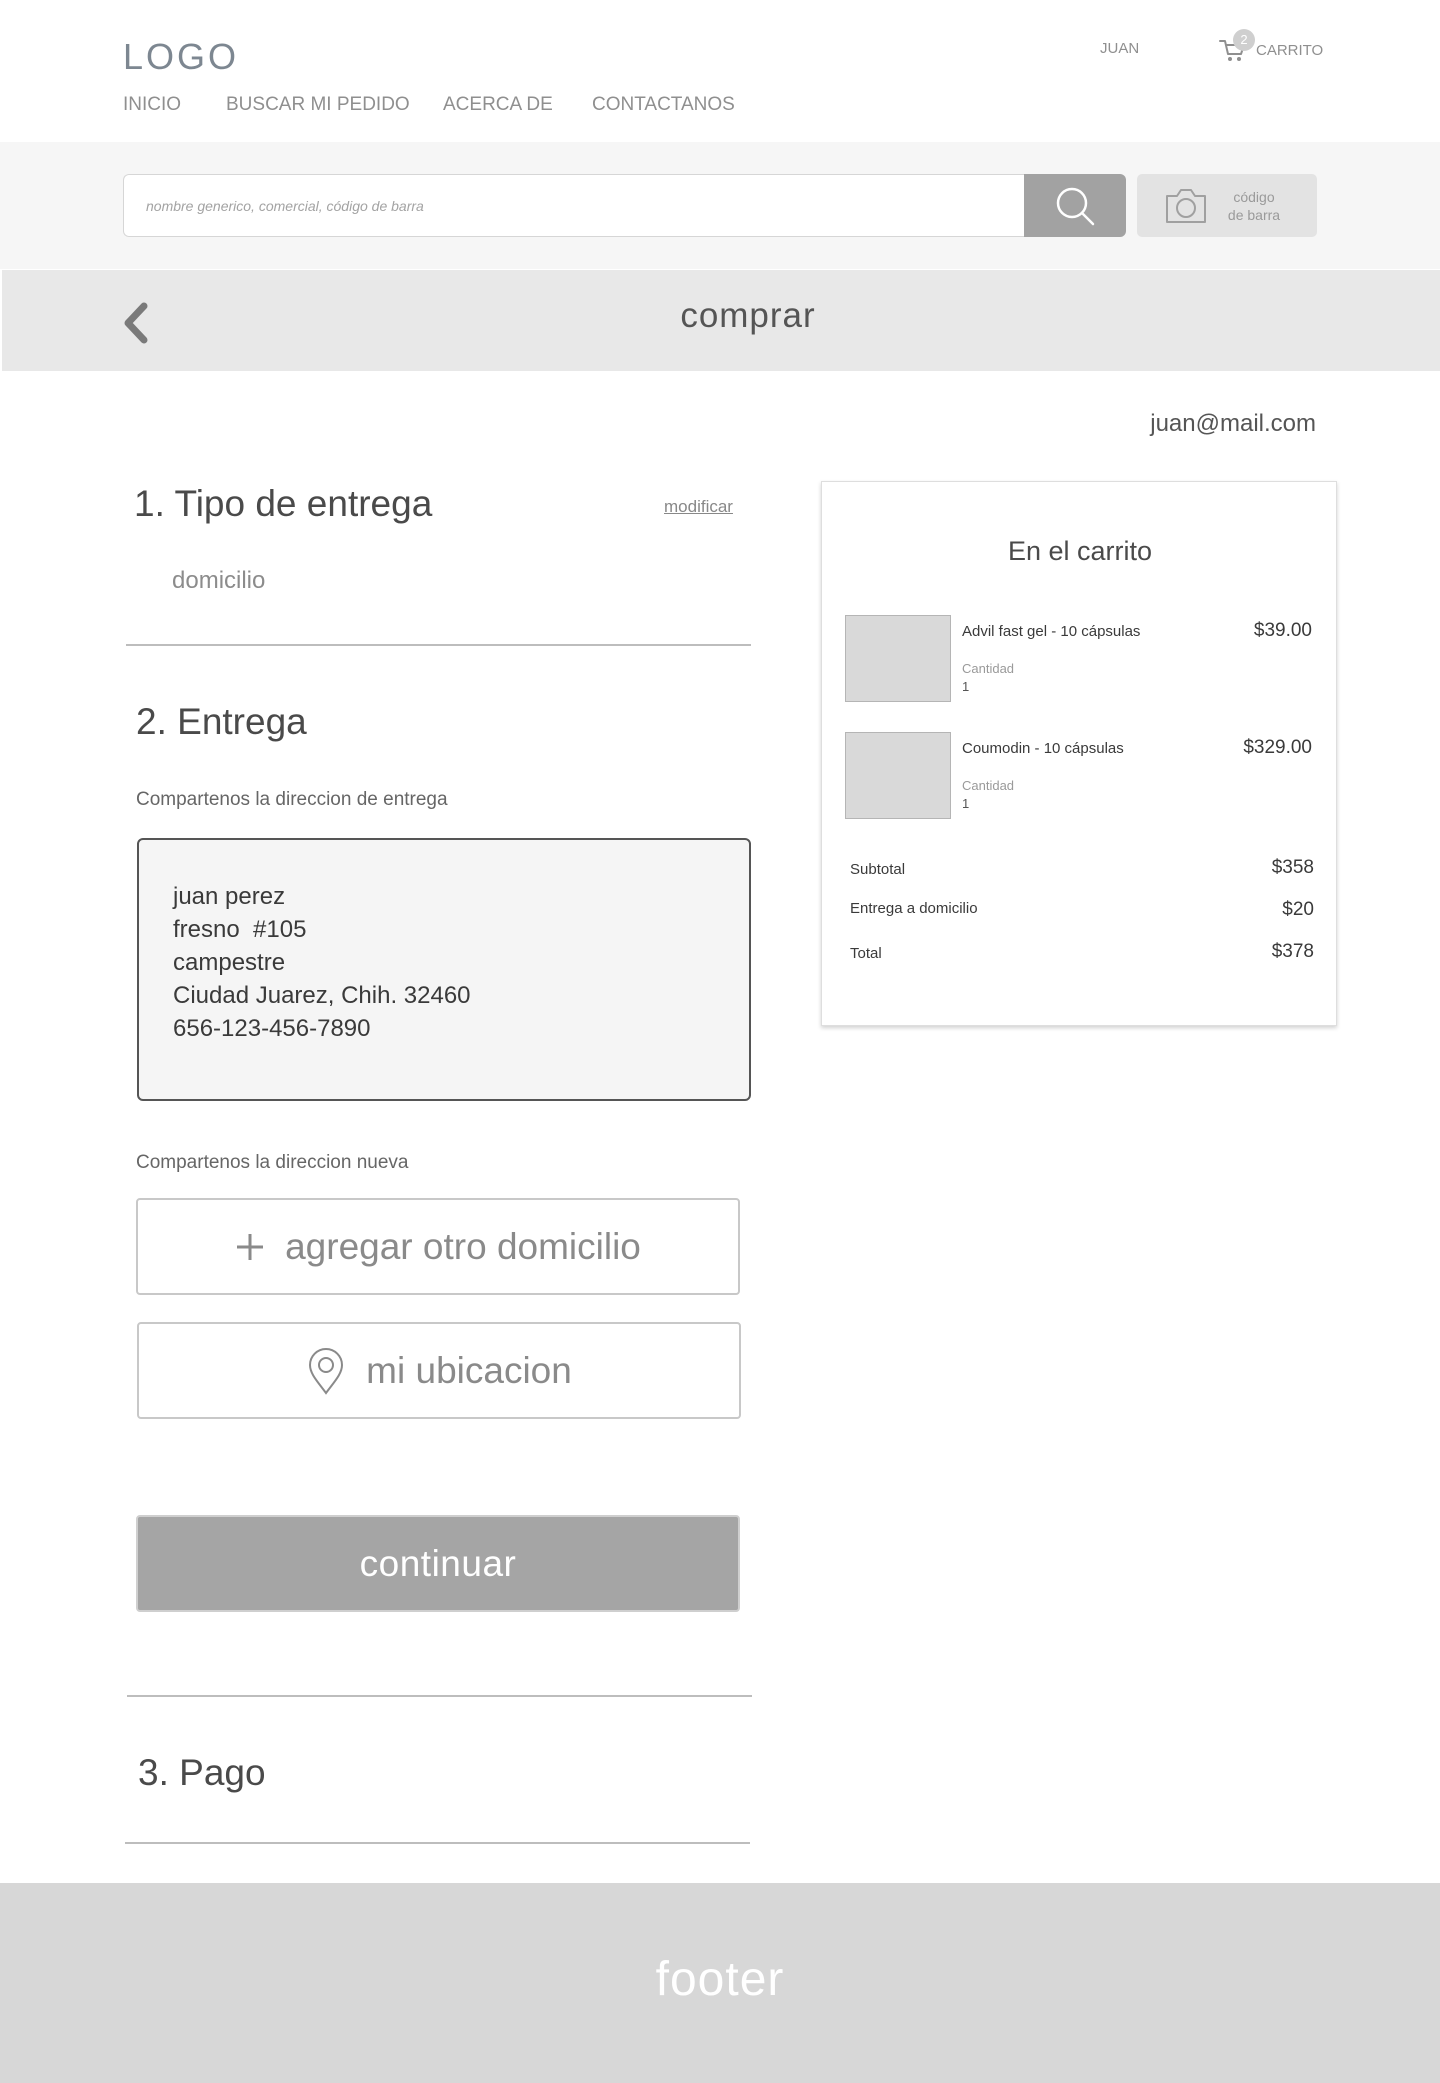 This screenshot has height=2083, width=1440. Describe the element at coordinates (720, 1979) in the screenshot. I see `footer-text: footer` at that location.